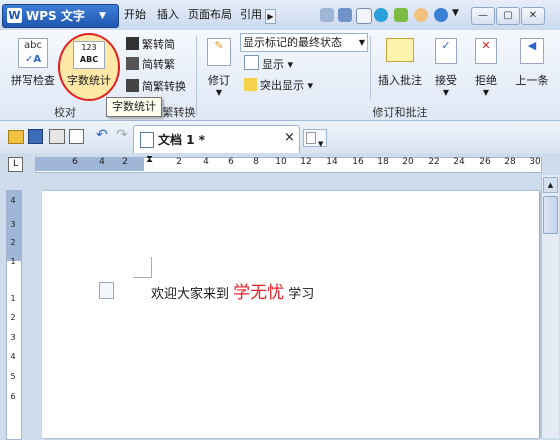  What do you see at coordinates (89, 55) in the screenshot?
I see `word-count-icon: 123 ABC` at bounding box center [89, 55].